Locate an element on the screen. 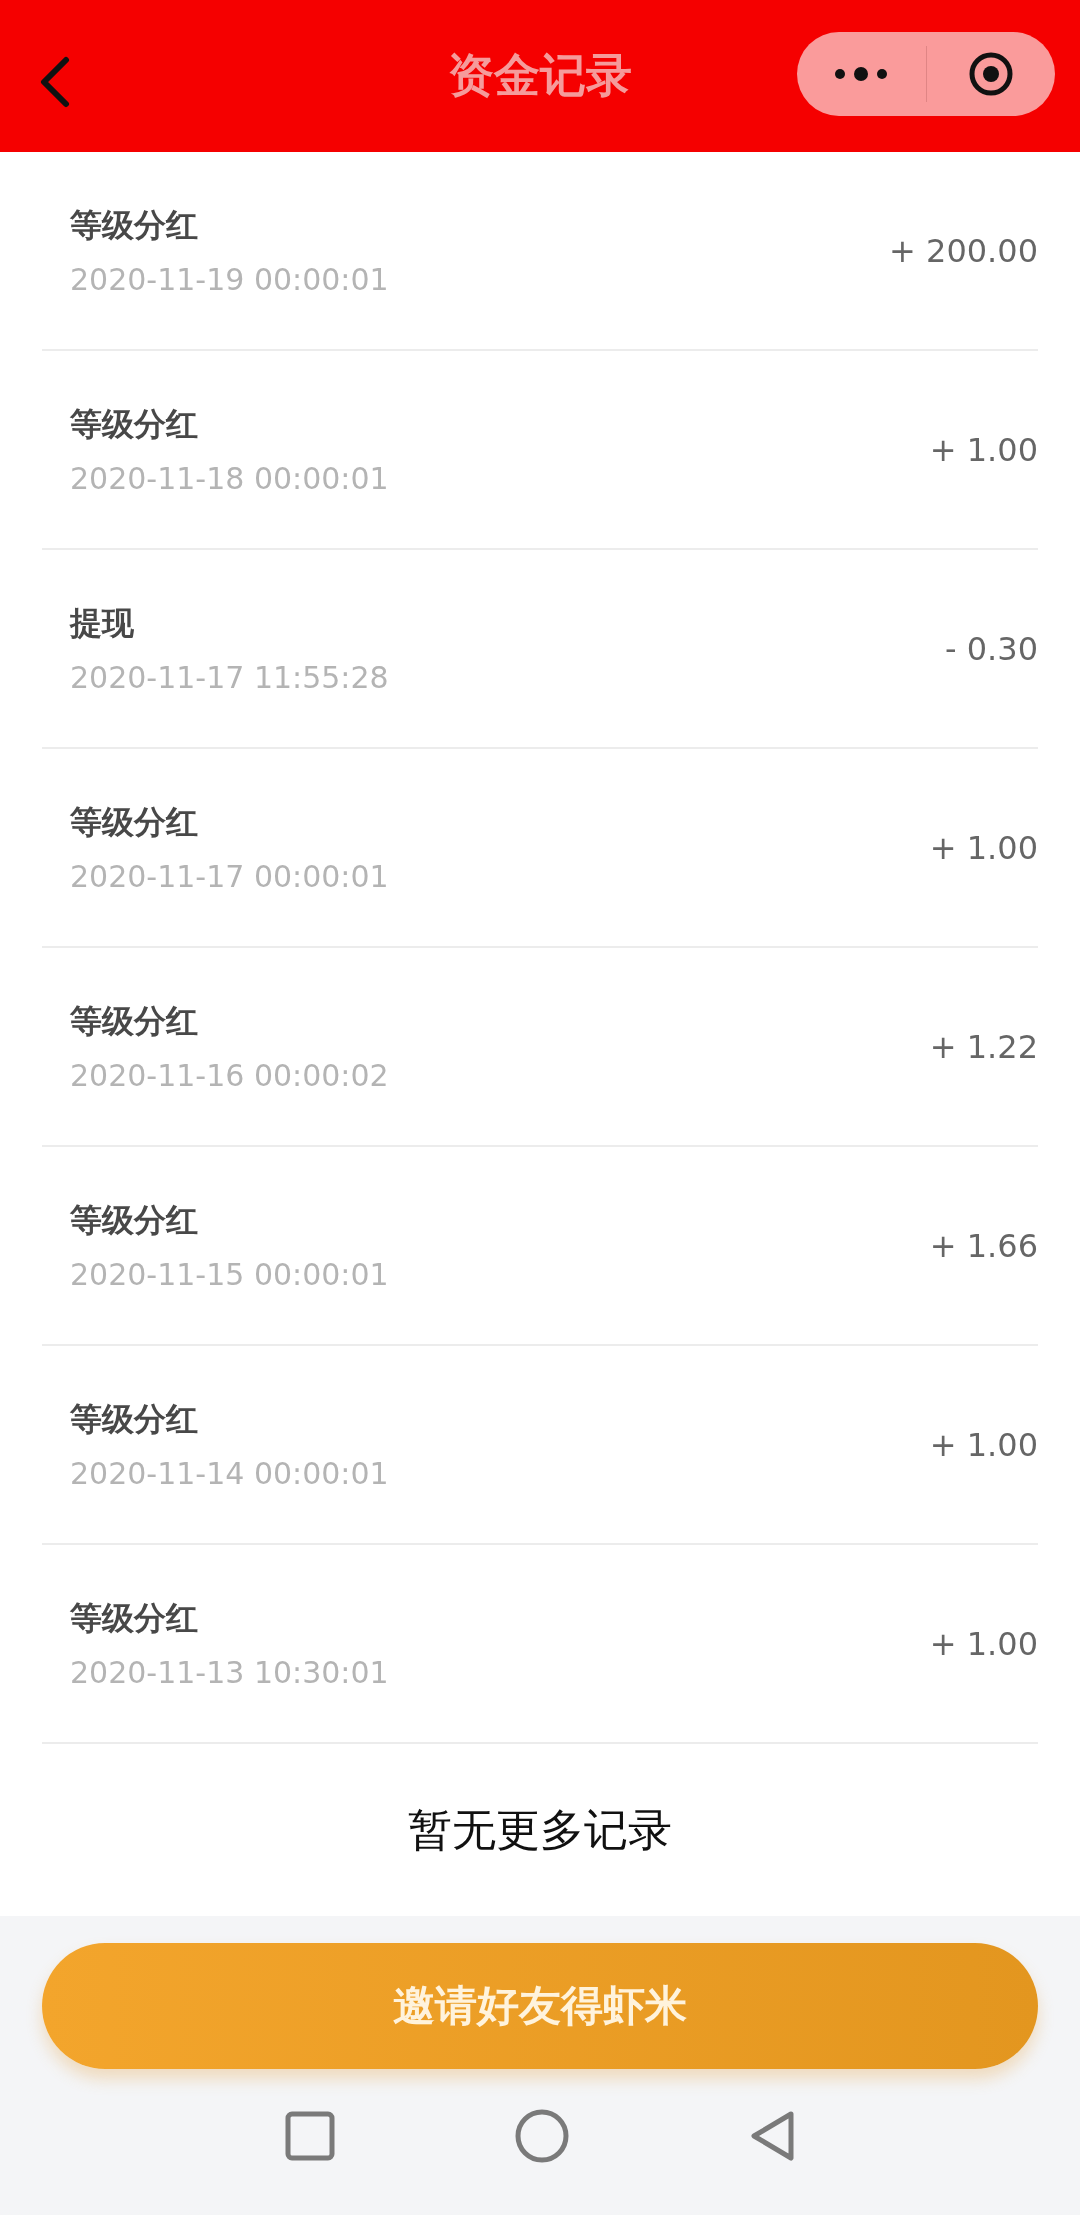 This screenshot has width=1080, height=2217. back-icon is located at coordinates (772, 2136).